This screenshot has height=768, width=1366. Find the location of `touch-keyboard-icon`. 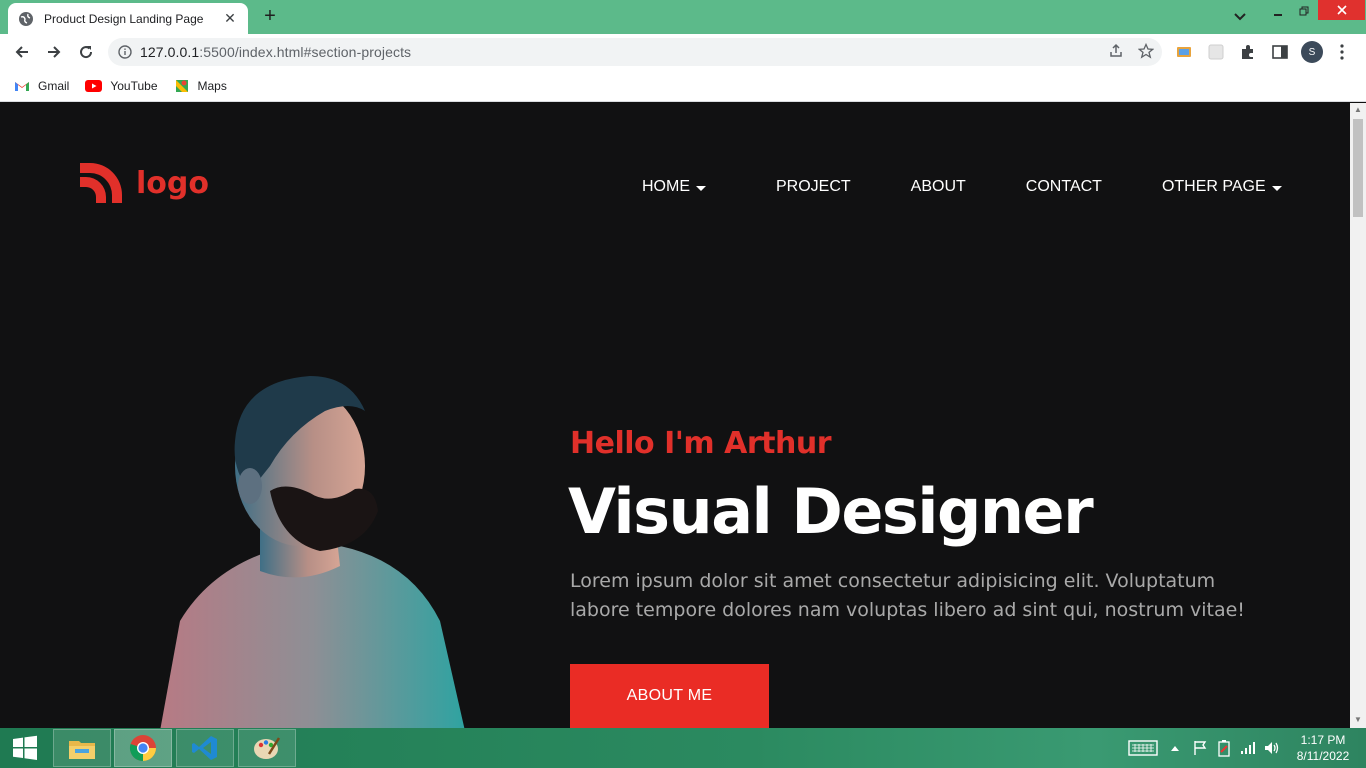

touch-keyboard-icon is located at coordinates (1143, 748).